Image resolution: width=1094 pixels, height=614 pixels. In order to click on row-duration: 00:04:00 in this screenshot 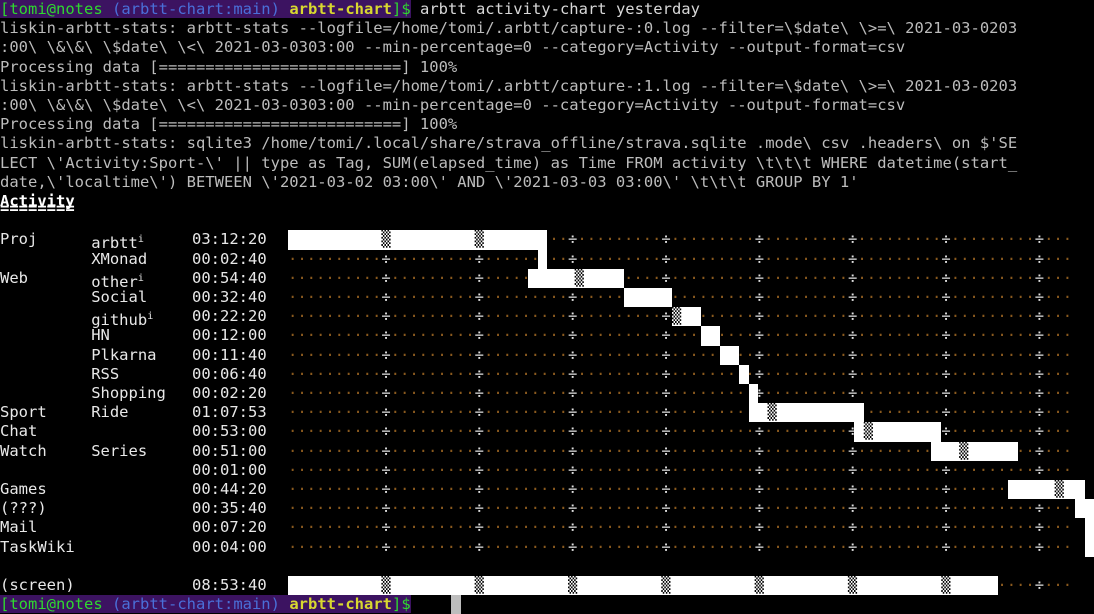, I will do `click(229, 546)`.